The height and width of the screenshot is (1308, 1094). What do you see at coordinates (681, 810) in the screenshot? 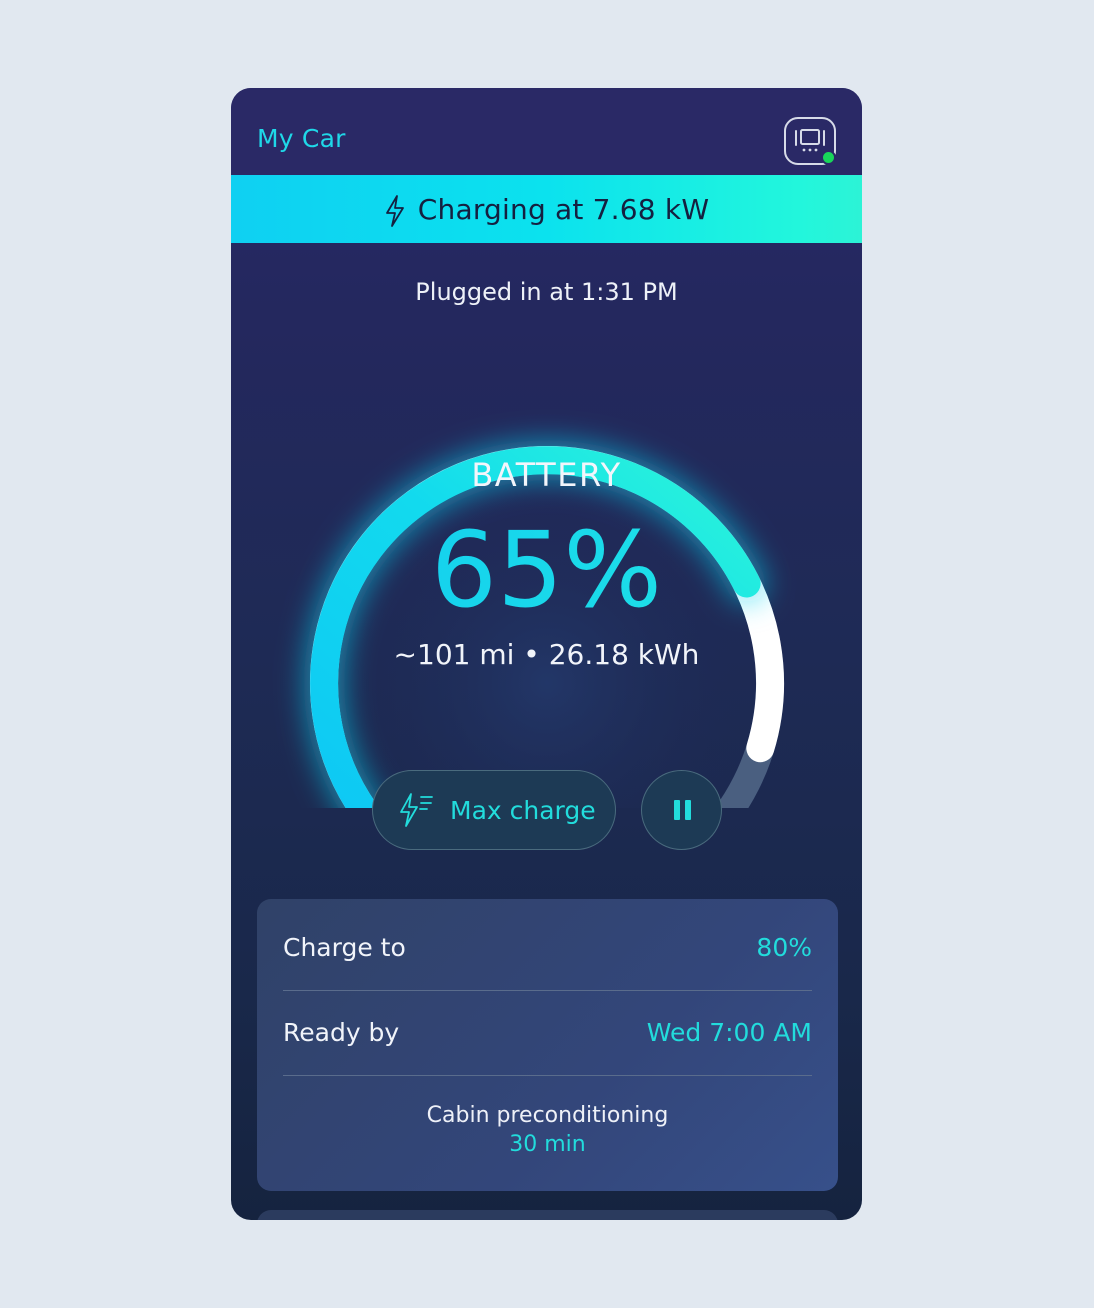
I see `pause-charging-button` at bounding box center [681, 810].